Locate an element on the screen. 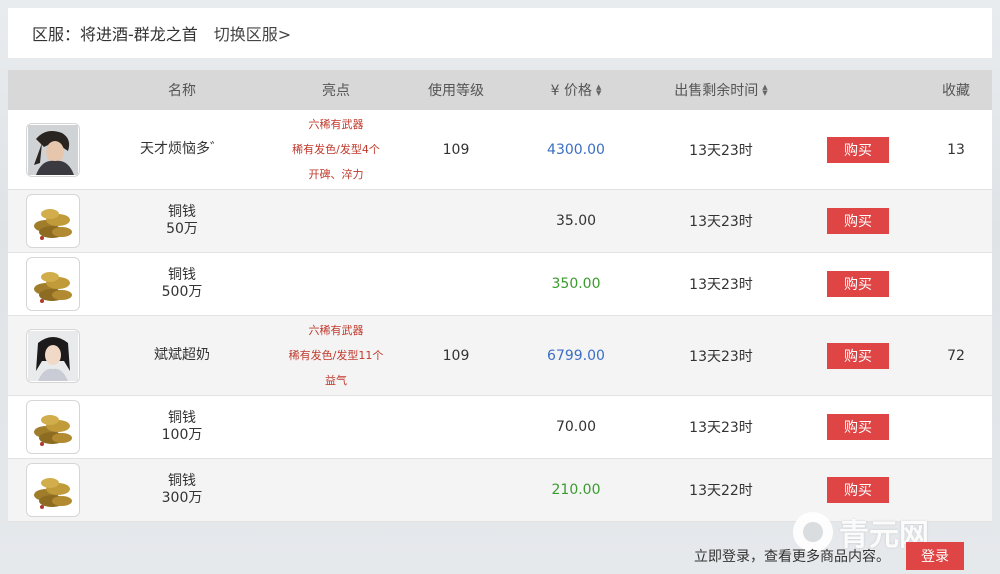 This screenshot has height=574, width=1000. price-value: 6799.00 is located at coordinates (576, 355).